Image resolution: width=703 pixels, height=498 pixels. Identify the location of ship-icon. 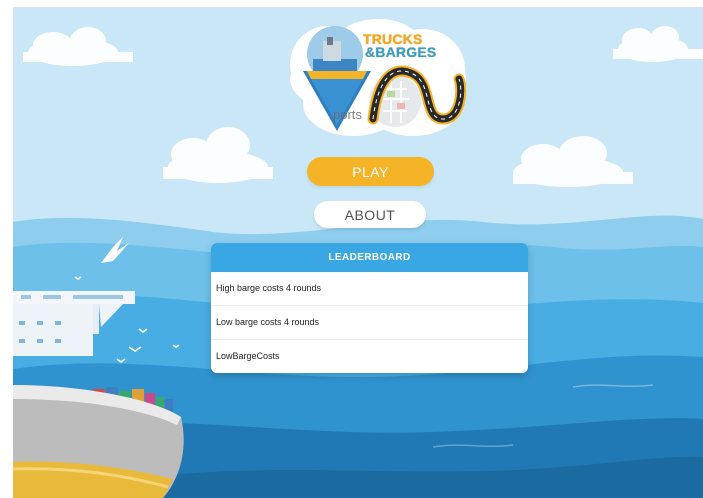
(98, 441).